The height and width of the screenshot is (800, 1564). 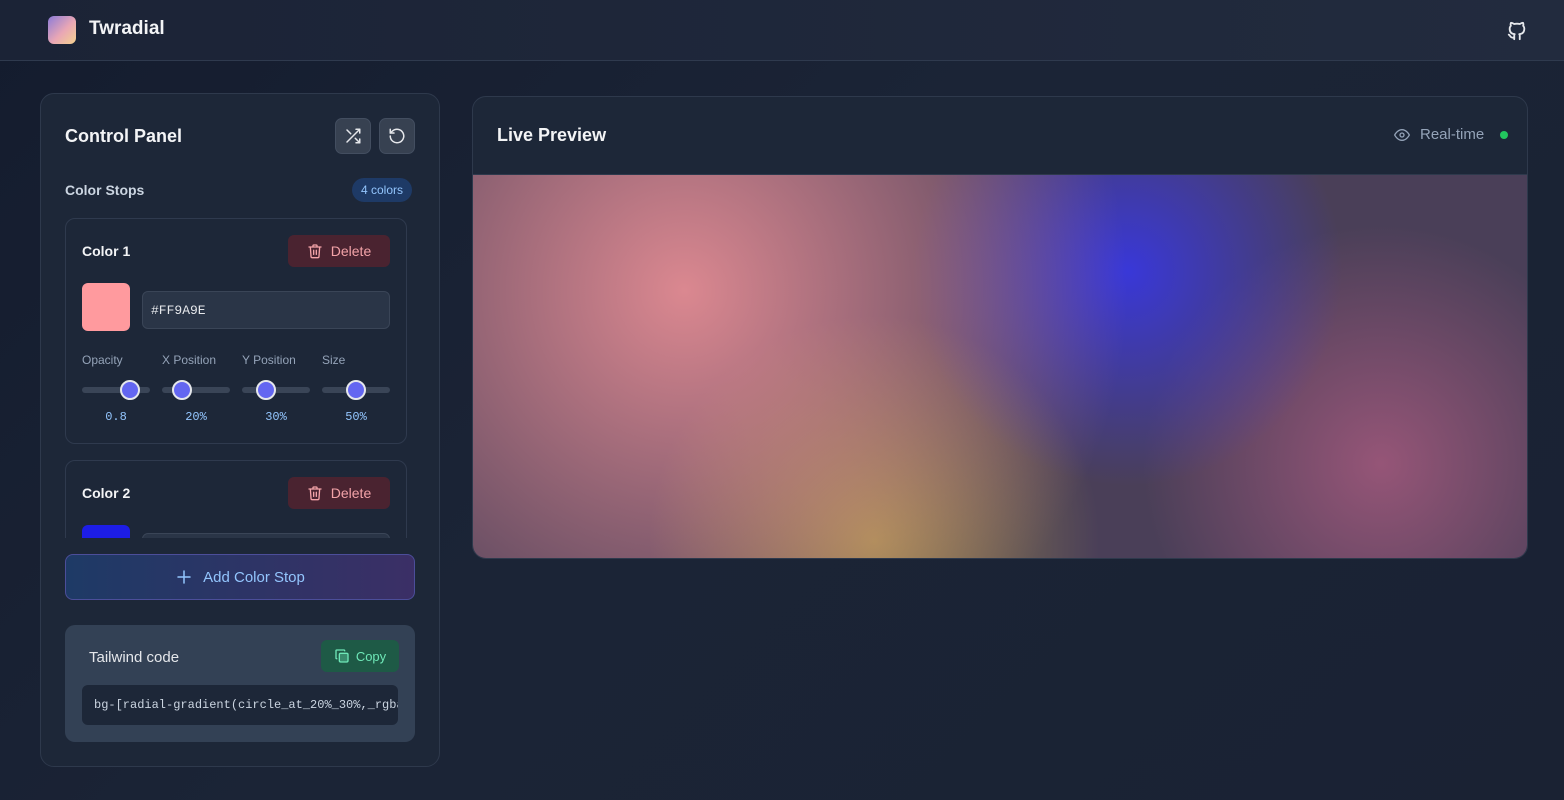 I want to click on x-position-slider-group: X Position 20%, so click(x=196, y=393).